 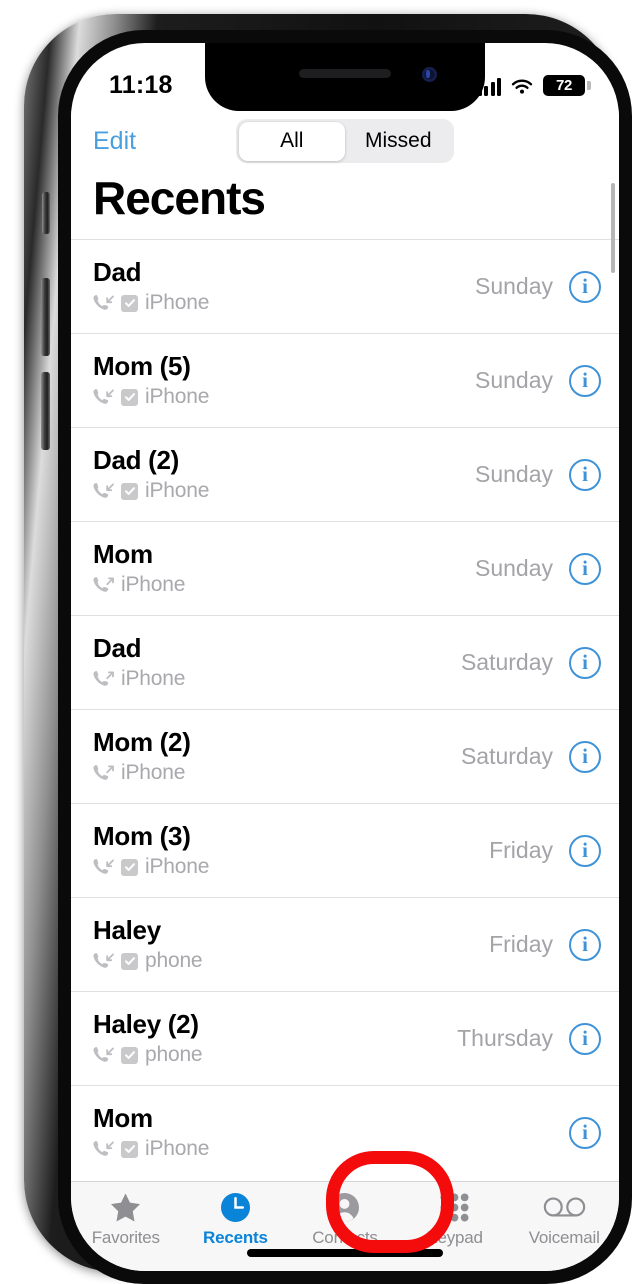 I want to click on tab-label: Keypad, so click(x=454, y=1237).